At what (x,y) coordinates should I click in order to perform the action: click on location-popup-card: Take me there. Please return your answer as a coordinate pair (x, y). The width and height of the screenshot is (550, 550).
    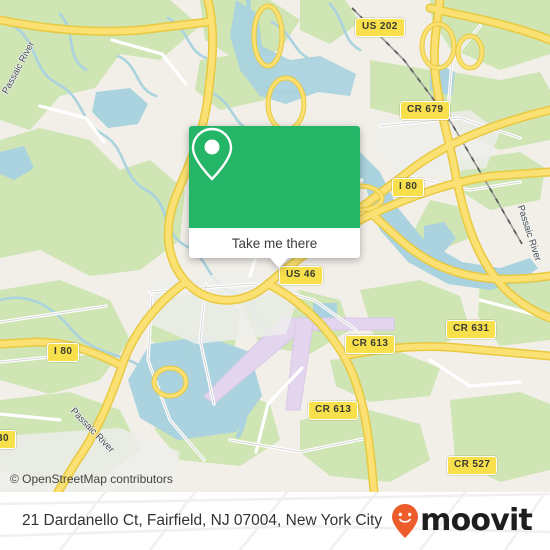
    Looking at the image, I should click on (274, 197).